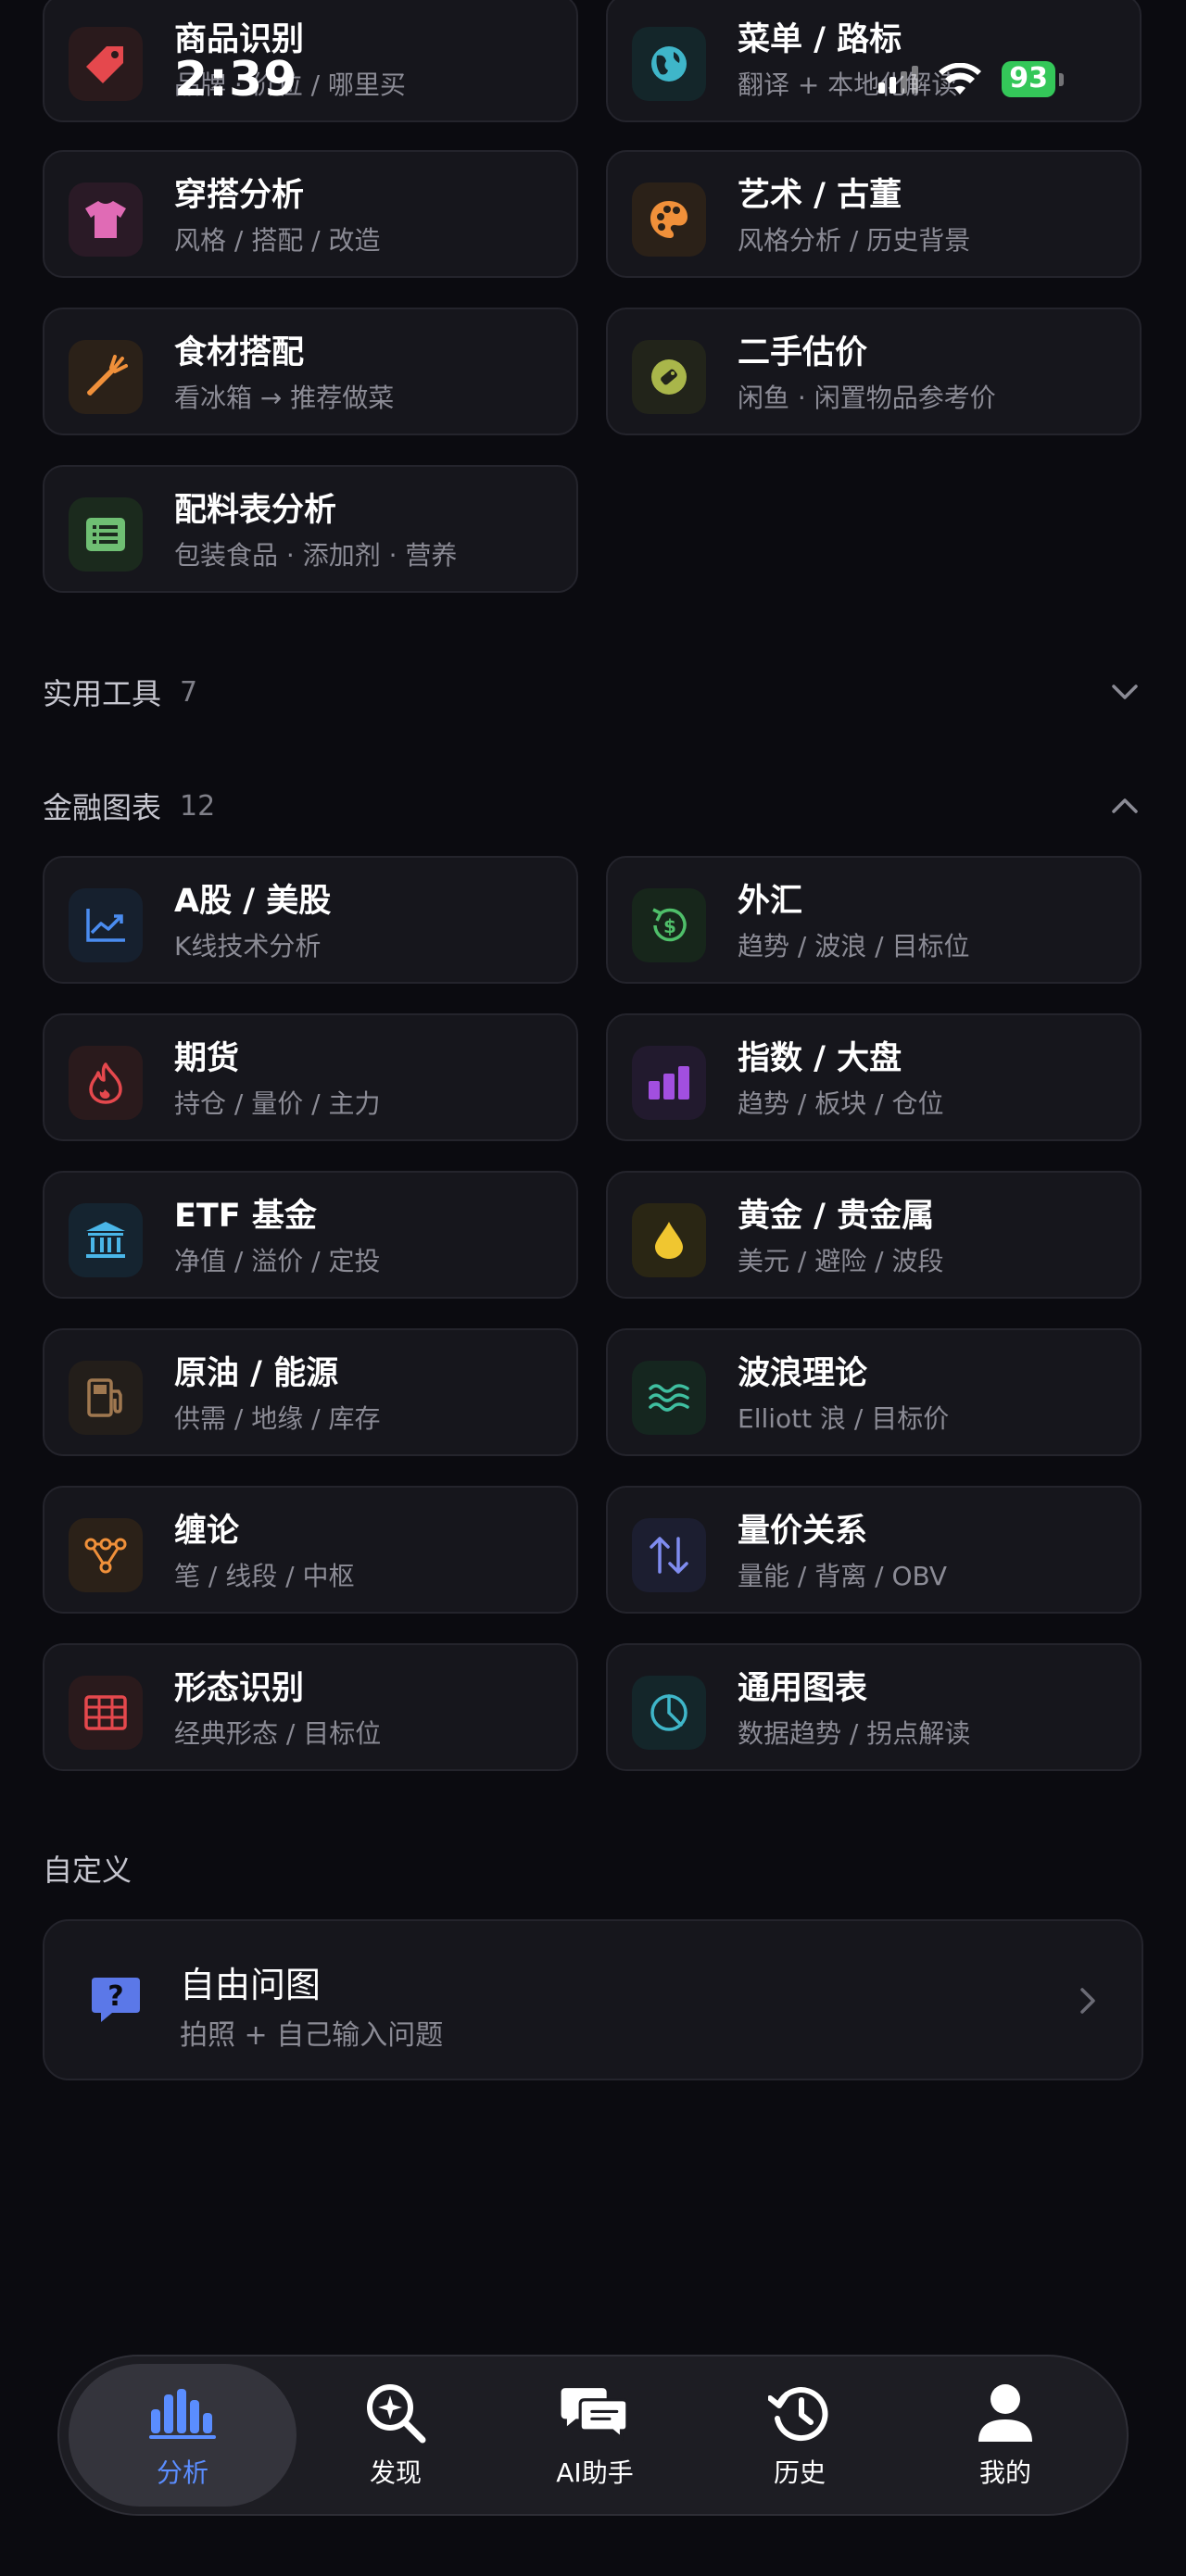  Describe the element at coordinates (841, 1261) in the screenshot. I see `card-subtitle: 美元 / 避险 / 波段` at that location.